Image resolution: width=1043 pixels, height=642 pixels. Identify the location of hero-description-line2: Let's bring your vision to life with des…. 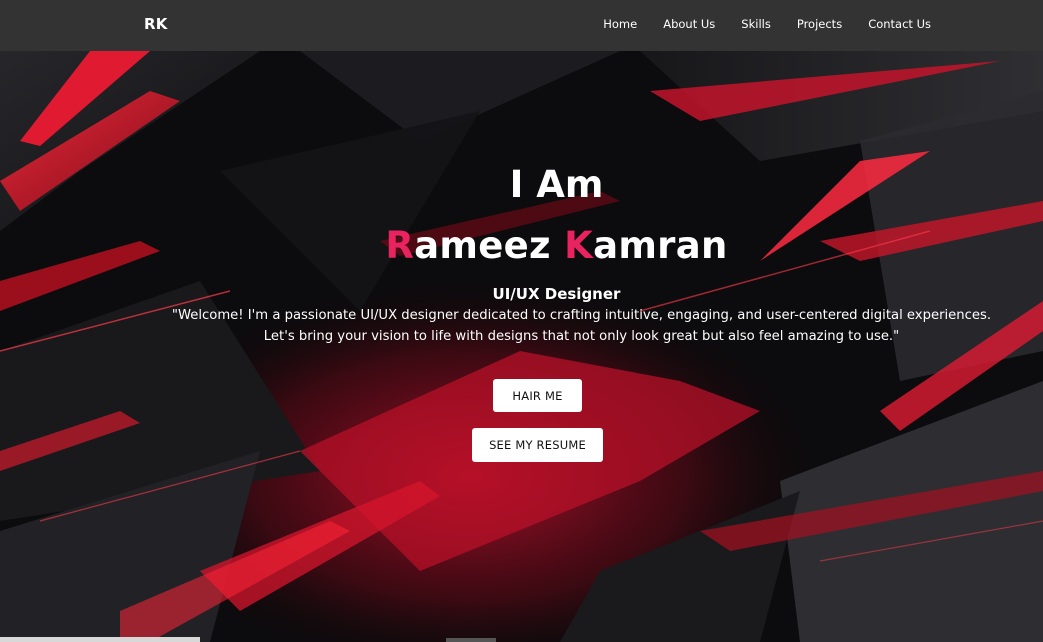
(581, 336).